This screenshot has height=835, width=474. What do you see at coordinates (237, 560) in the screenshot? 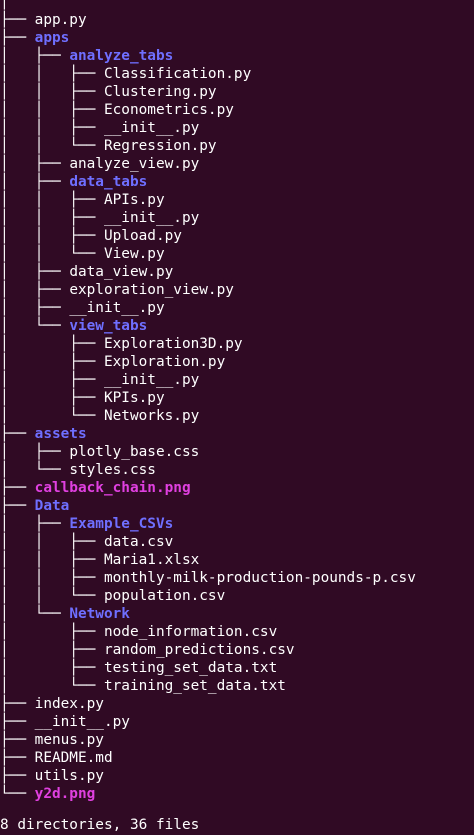
I see `tree-line: │ │ ├── Maria1.xlsx` at bounding box center [237, 560].